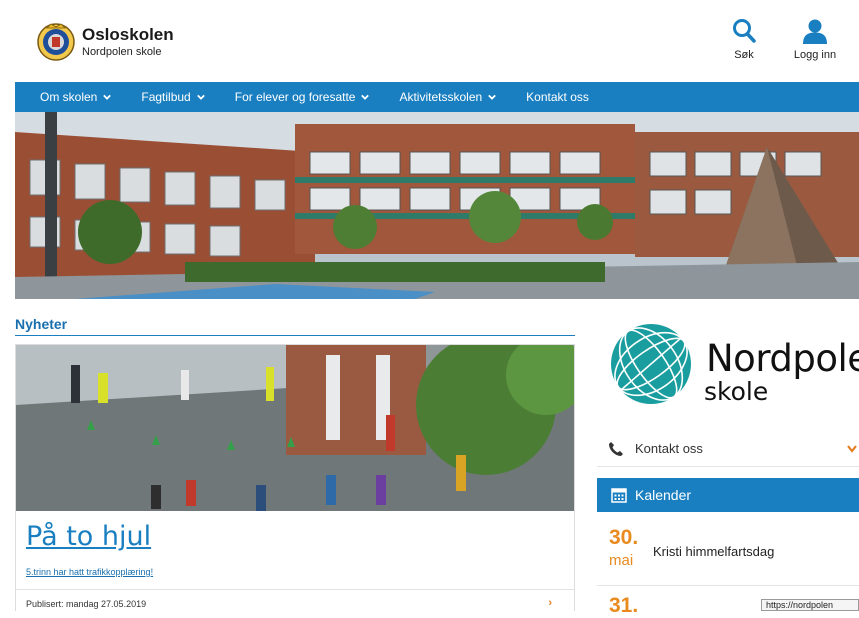 The image size is (859, 618). Describe the element at coordinates (815, 55) in the screenshot. I see `login-label: Logg inn` at that location.